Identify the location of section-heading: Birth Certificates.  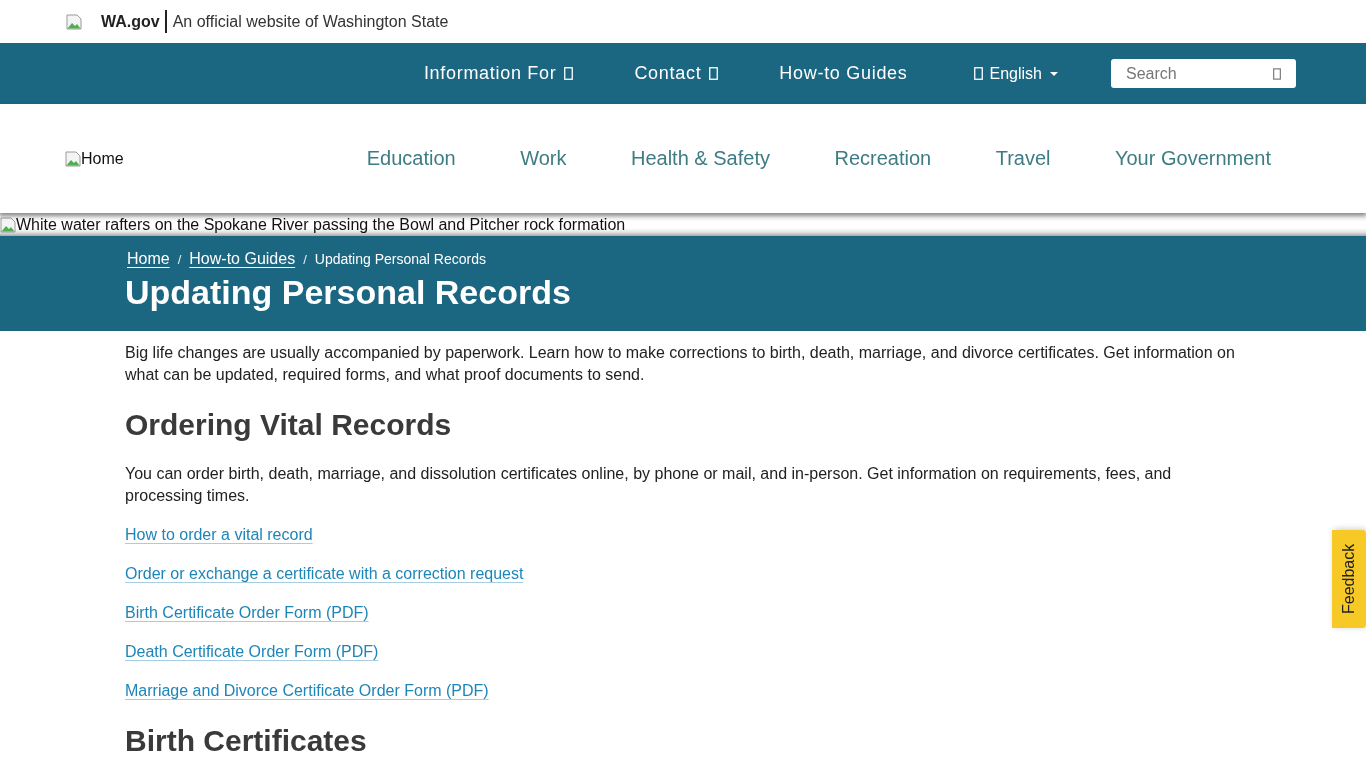
(246, 741).